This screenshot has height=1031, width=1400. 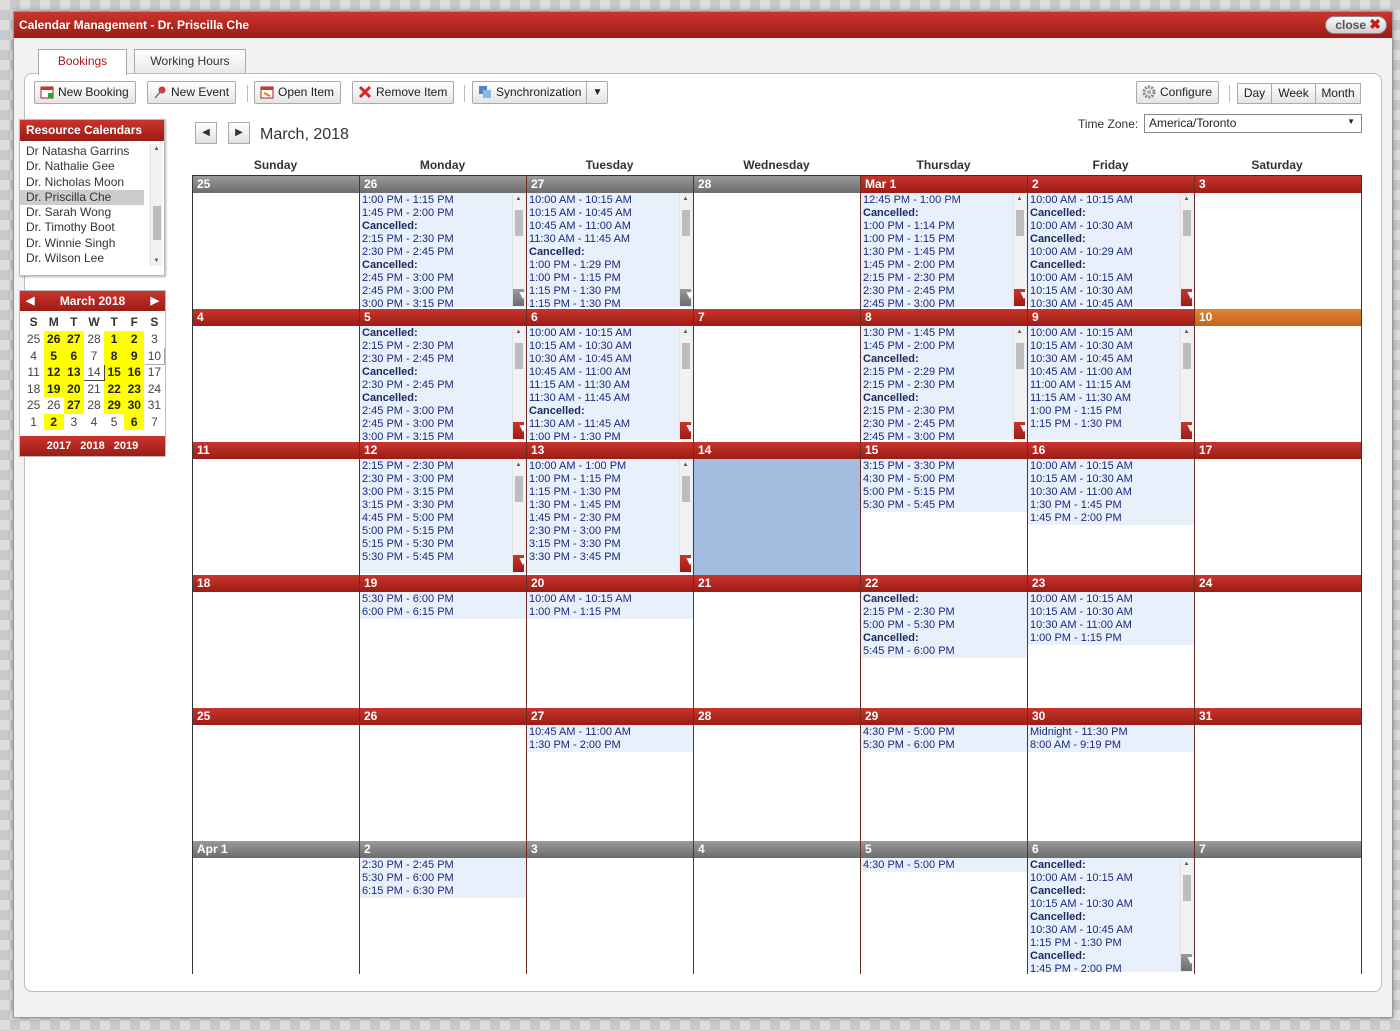 I want to click on mini-day-cell: 20, so click(x=73, y=388).